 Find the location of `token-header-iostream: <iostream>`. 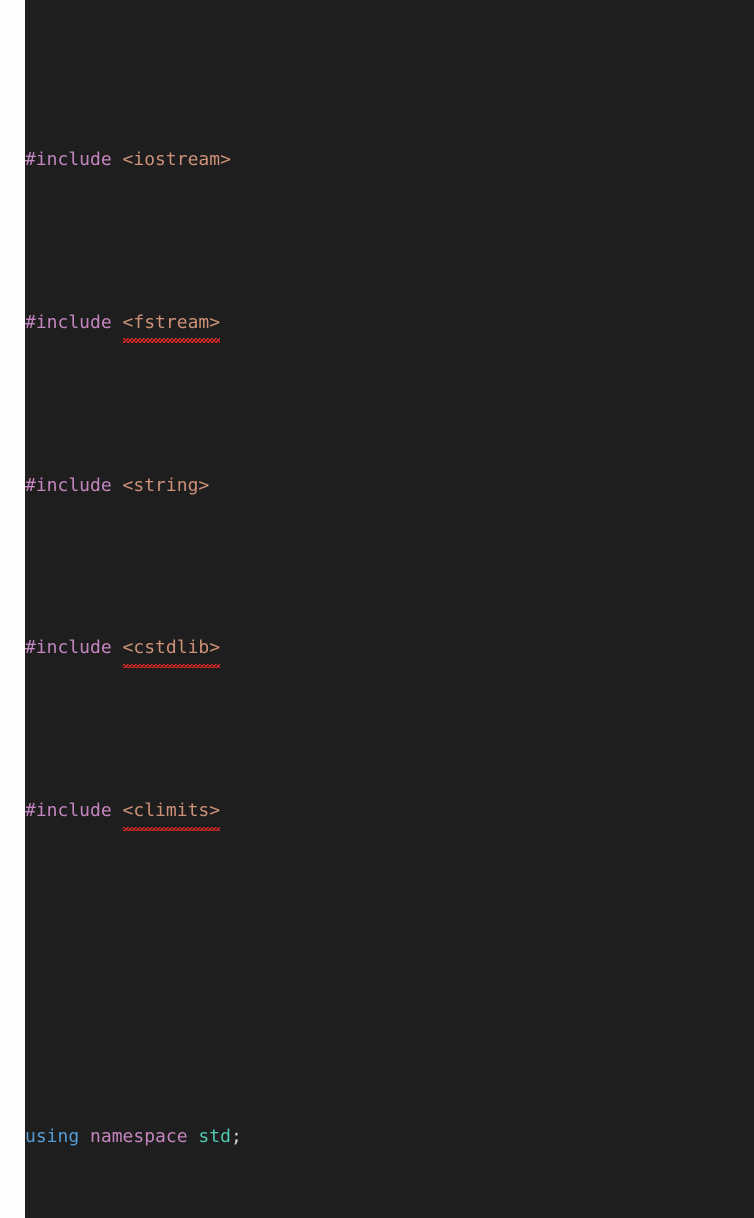

token-header-iostream: <iostream> is located at coordinates (176, 160).